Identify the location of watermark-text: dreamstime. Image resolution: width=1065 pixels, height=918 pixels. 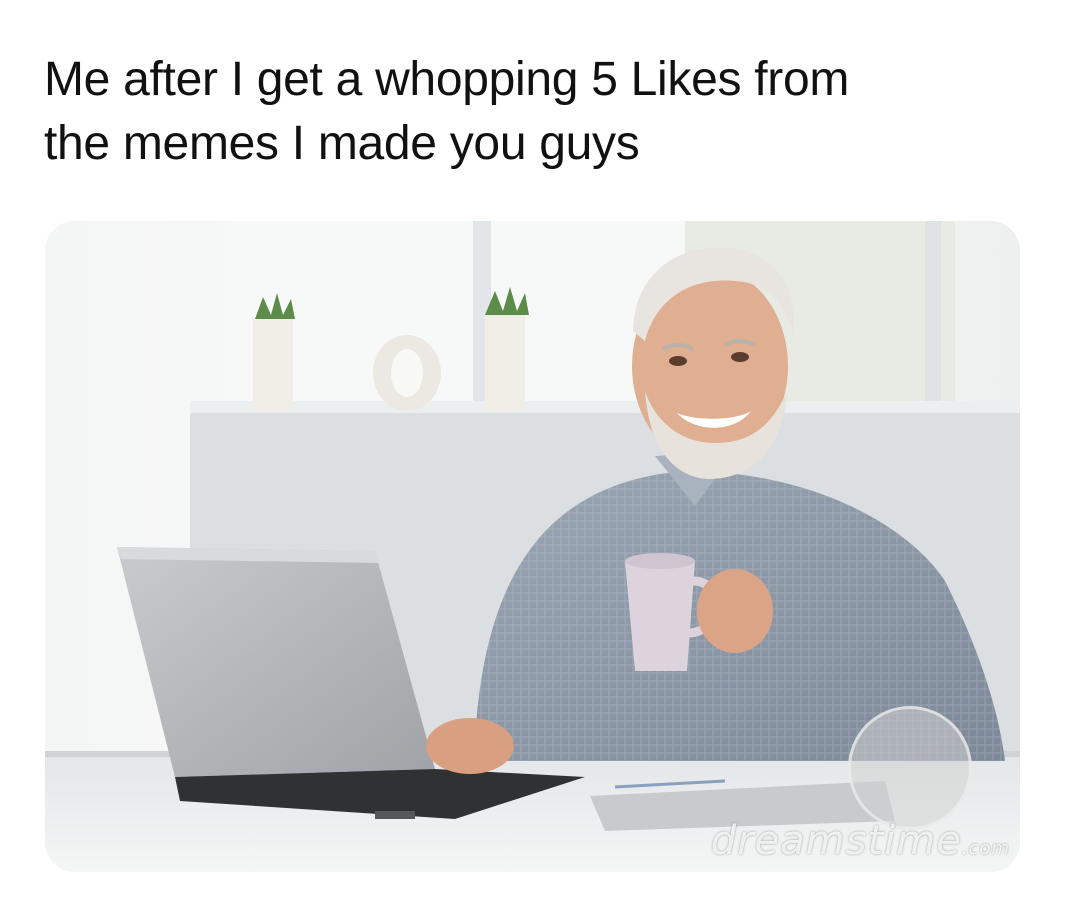
(836, 841).